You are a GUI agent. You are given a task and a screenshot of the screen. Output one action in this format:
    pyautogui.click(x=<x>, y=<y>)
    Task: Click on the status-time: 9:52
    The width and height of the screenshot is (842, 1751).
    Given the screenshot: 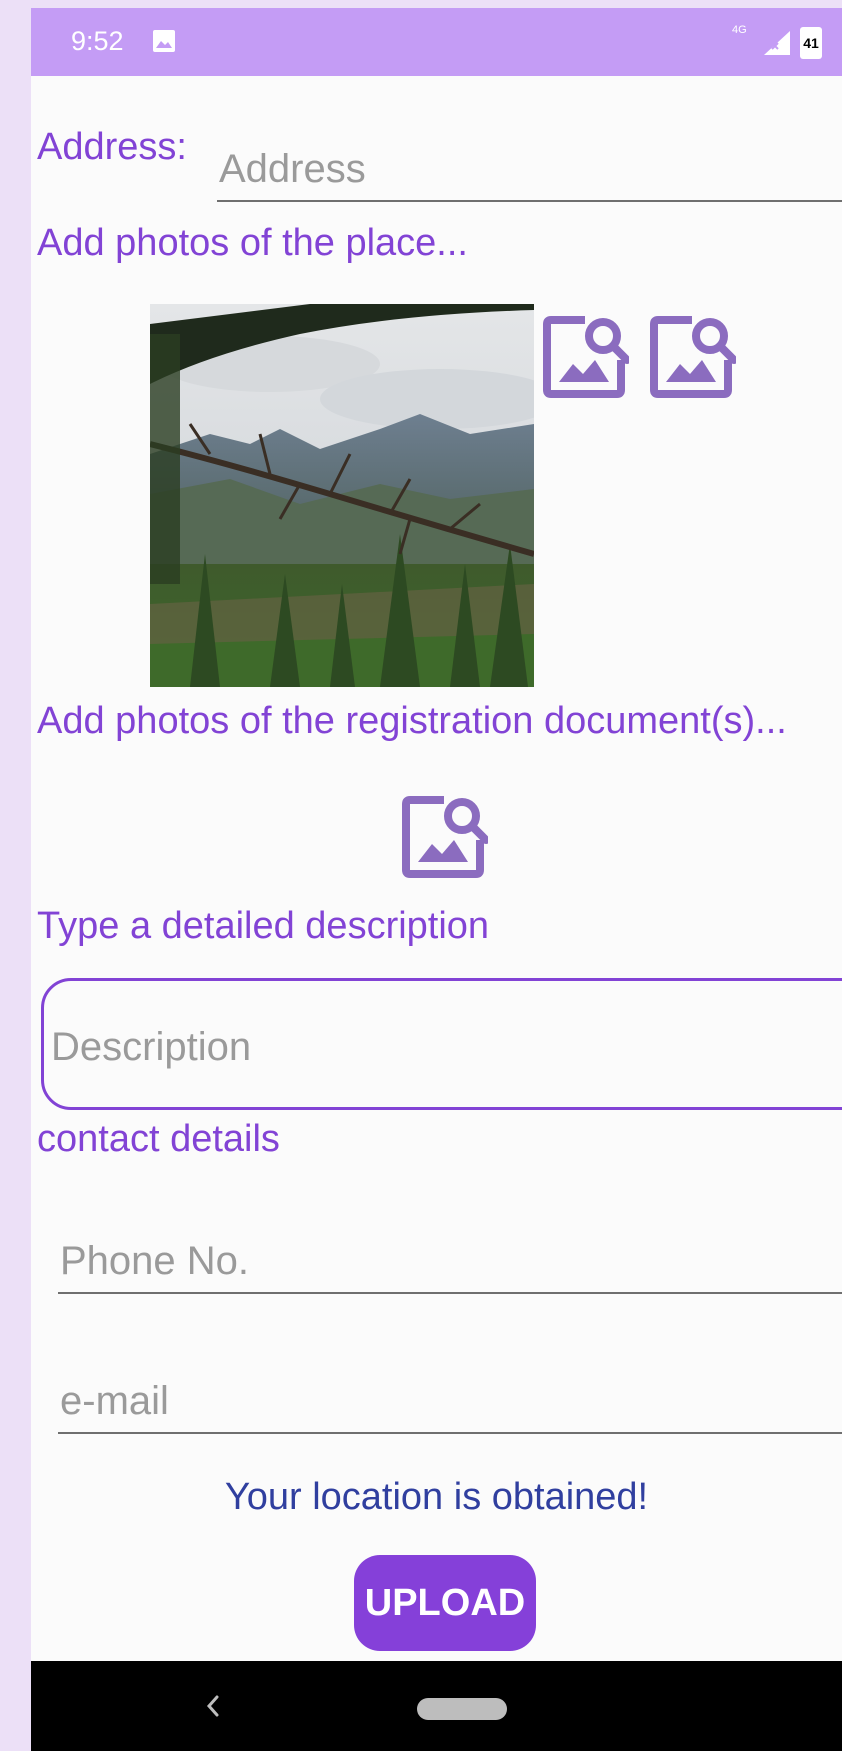 What is the action you would take?
    pyautogui.click(x=97, y=41)
    